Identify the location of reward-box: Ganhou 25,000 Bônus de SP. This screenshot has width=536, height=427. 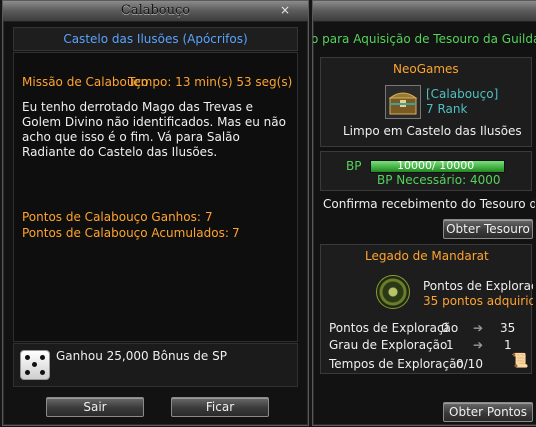
(155, 365).